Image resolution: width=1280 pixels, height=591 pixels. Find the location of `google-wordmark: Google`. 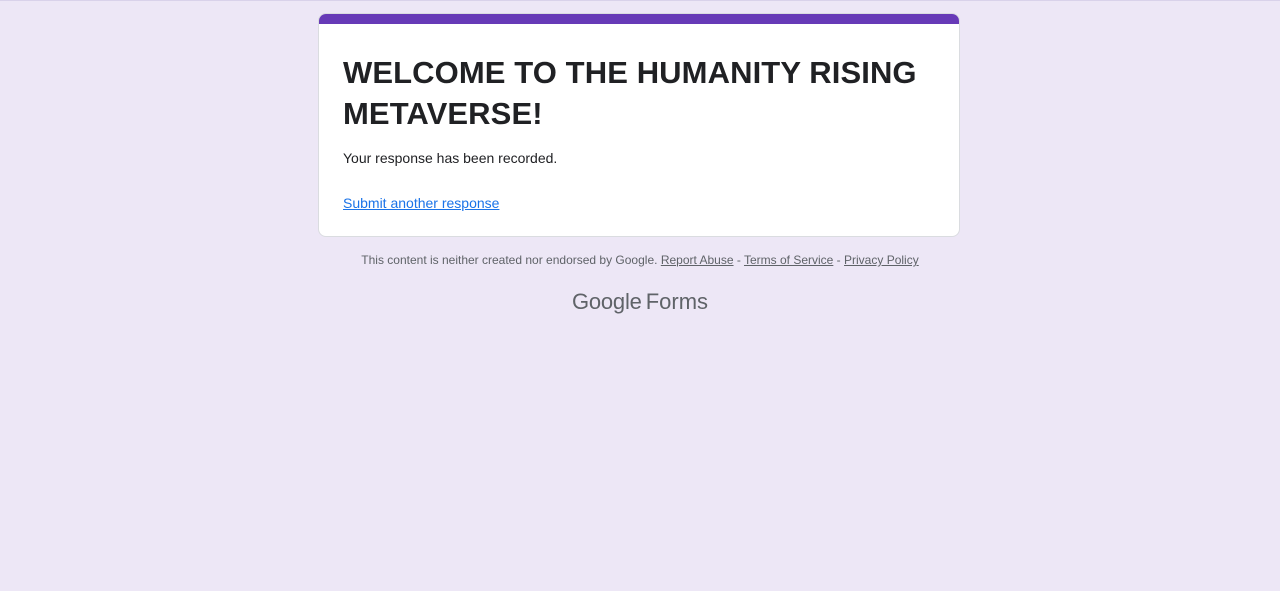

google-wordmark: Google is located at coordinates (606, 301).